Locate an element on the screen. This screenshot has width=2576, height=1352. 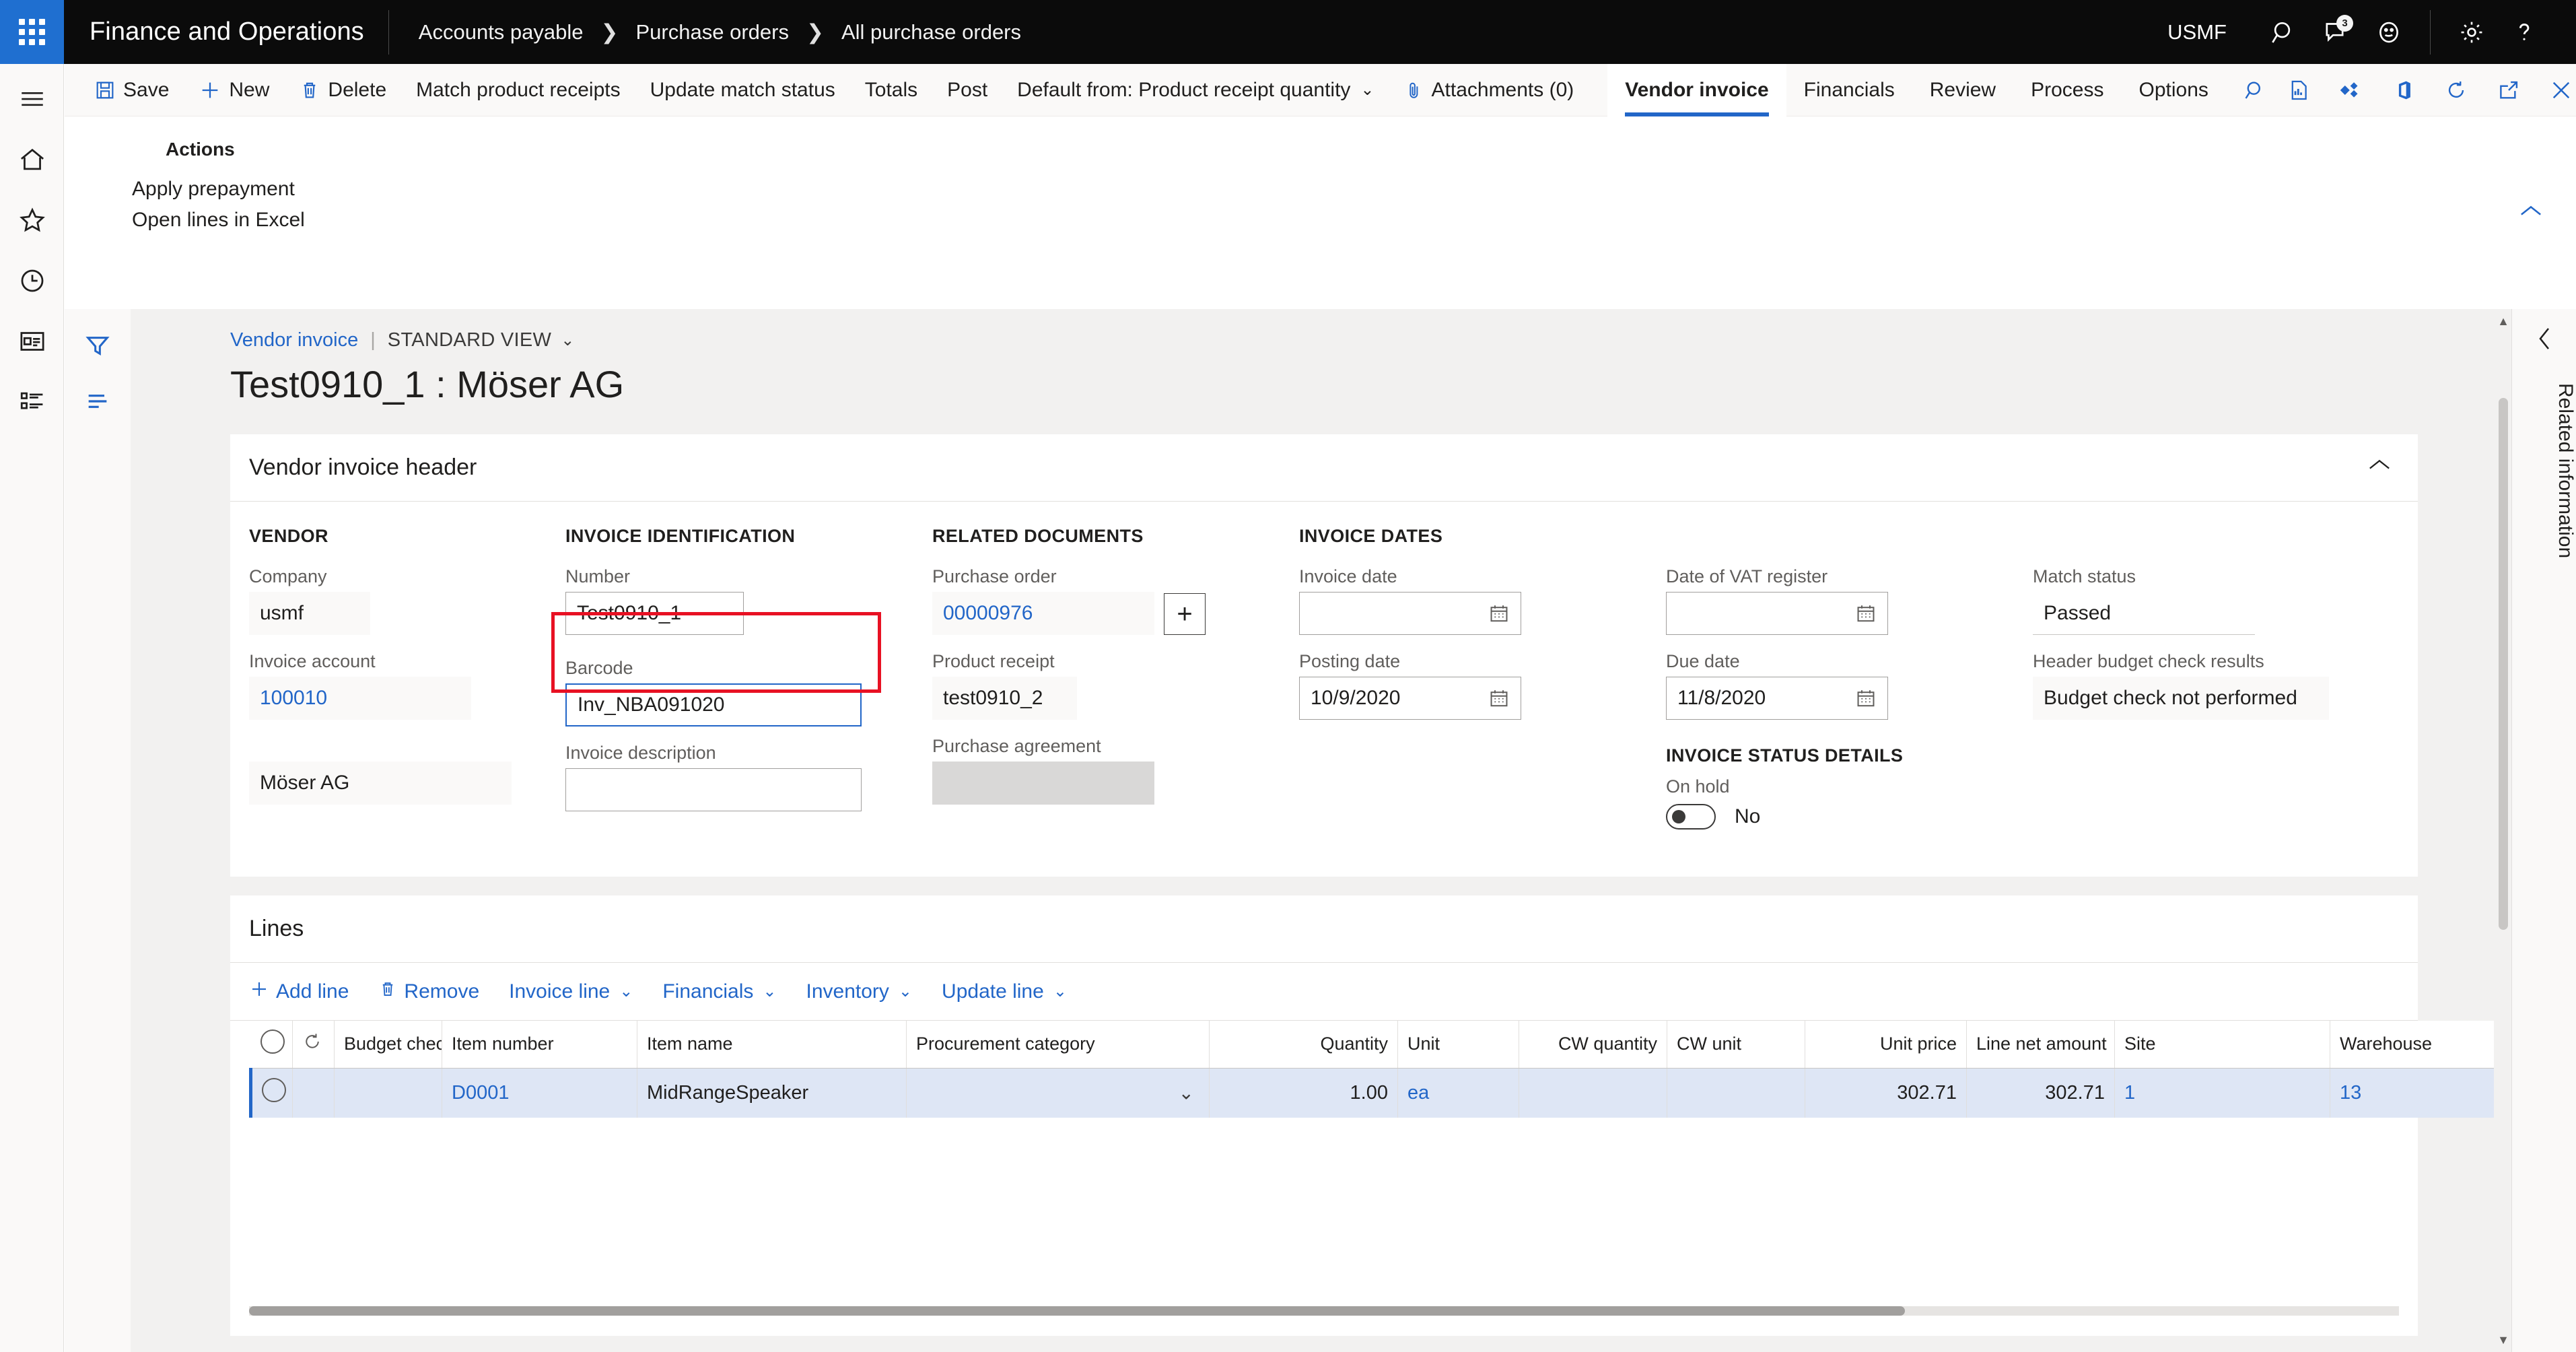
notifications-icon: 3 is located at coordinates (2336, 32).